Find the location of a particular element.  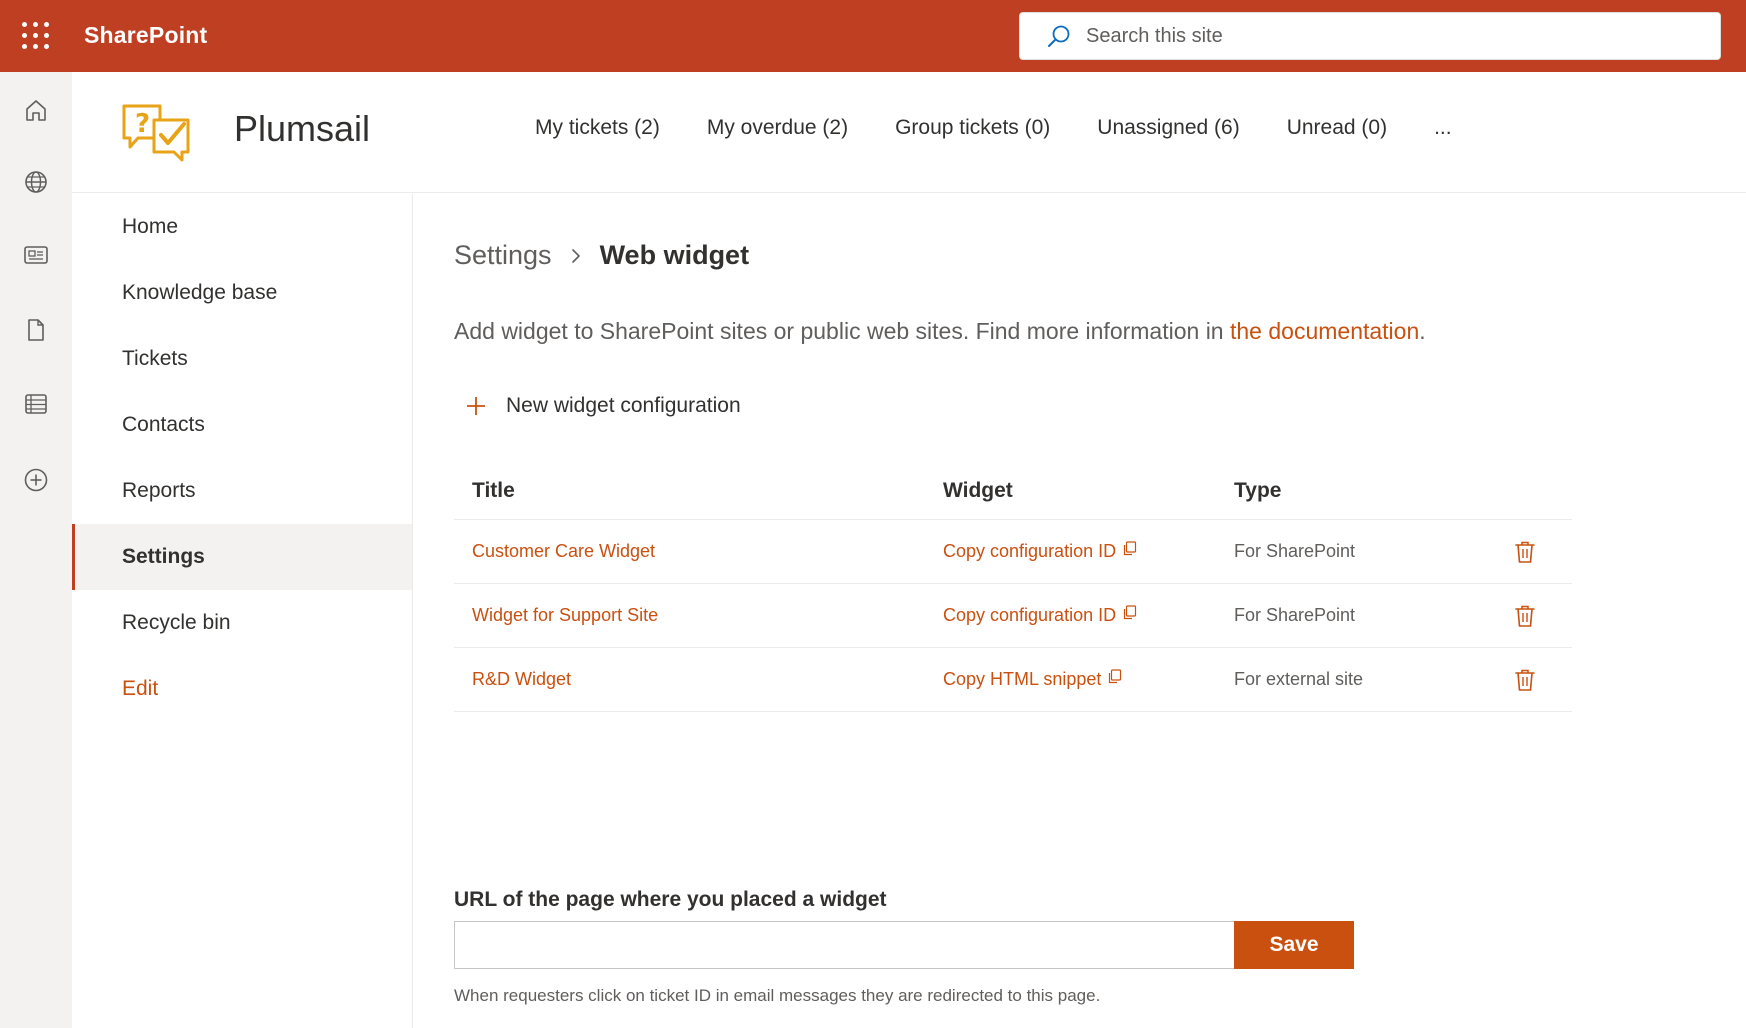

list-icon is located at coordinates (36, 404).